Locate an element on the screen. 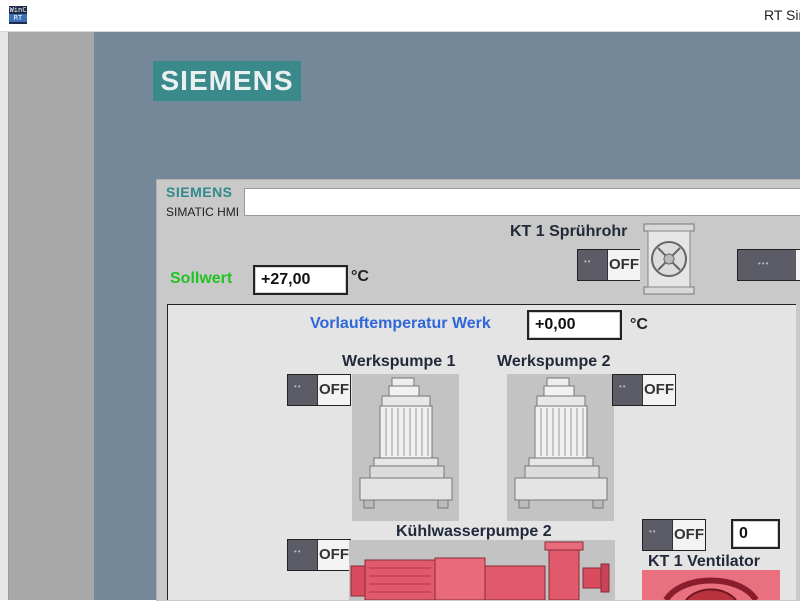 Image resolution: width=800 pixels, height=605 pixels. vorlauf-unit: °C is located at coordinates (639, 324).